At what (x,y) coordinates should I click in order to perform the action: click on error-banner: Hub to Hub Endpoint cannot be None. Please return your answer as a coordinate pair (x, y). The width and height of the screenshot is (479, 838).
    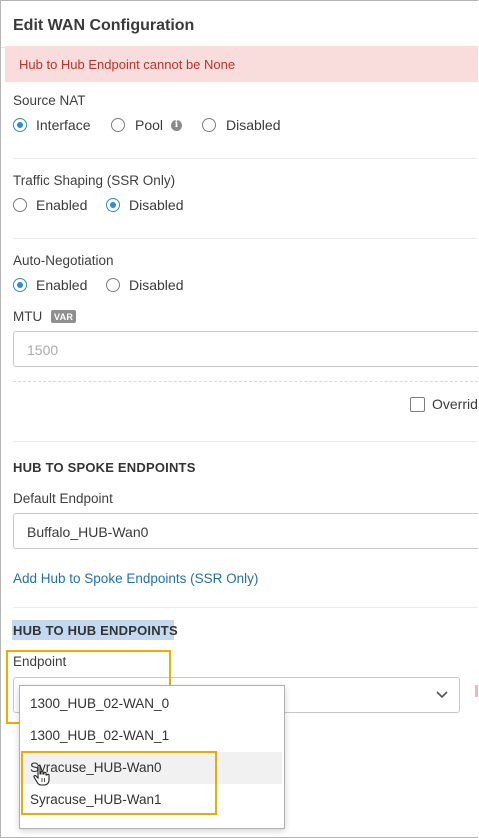
    Looking at the image, I should click on (241, 64).